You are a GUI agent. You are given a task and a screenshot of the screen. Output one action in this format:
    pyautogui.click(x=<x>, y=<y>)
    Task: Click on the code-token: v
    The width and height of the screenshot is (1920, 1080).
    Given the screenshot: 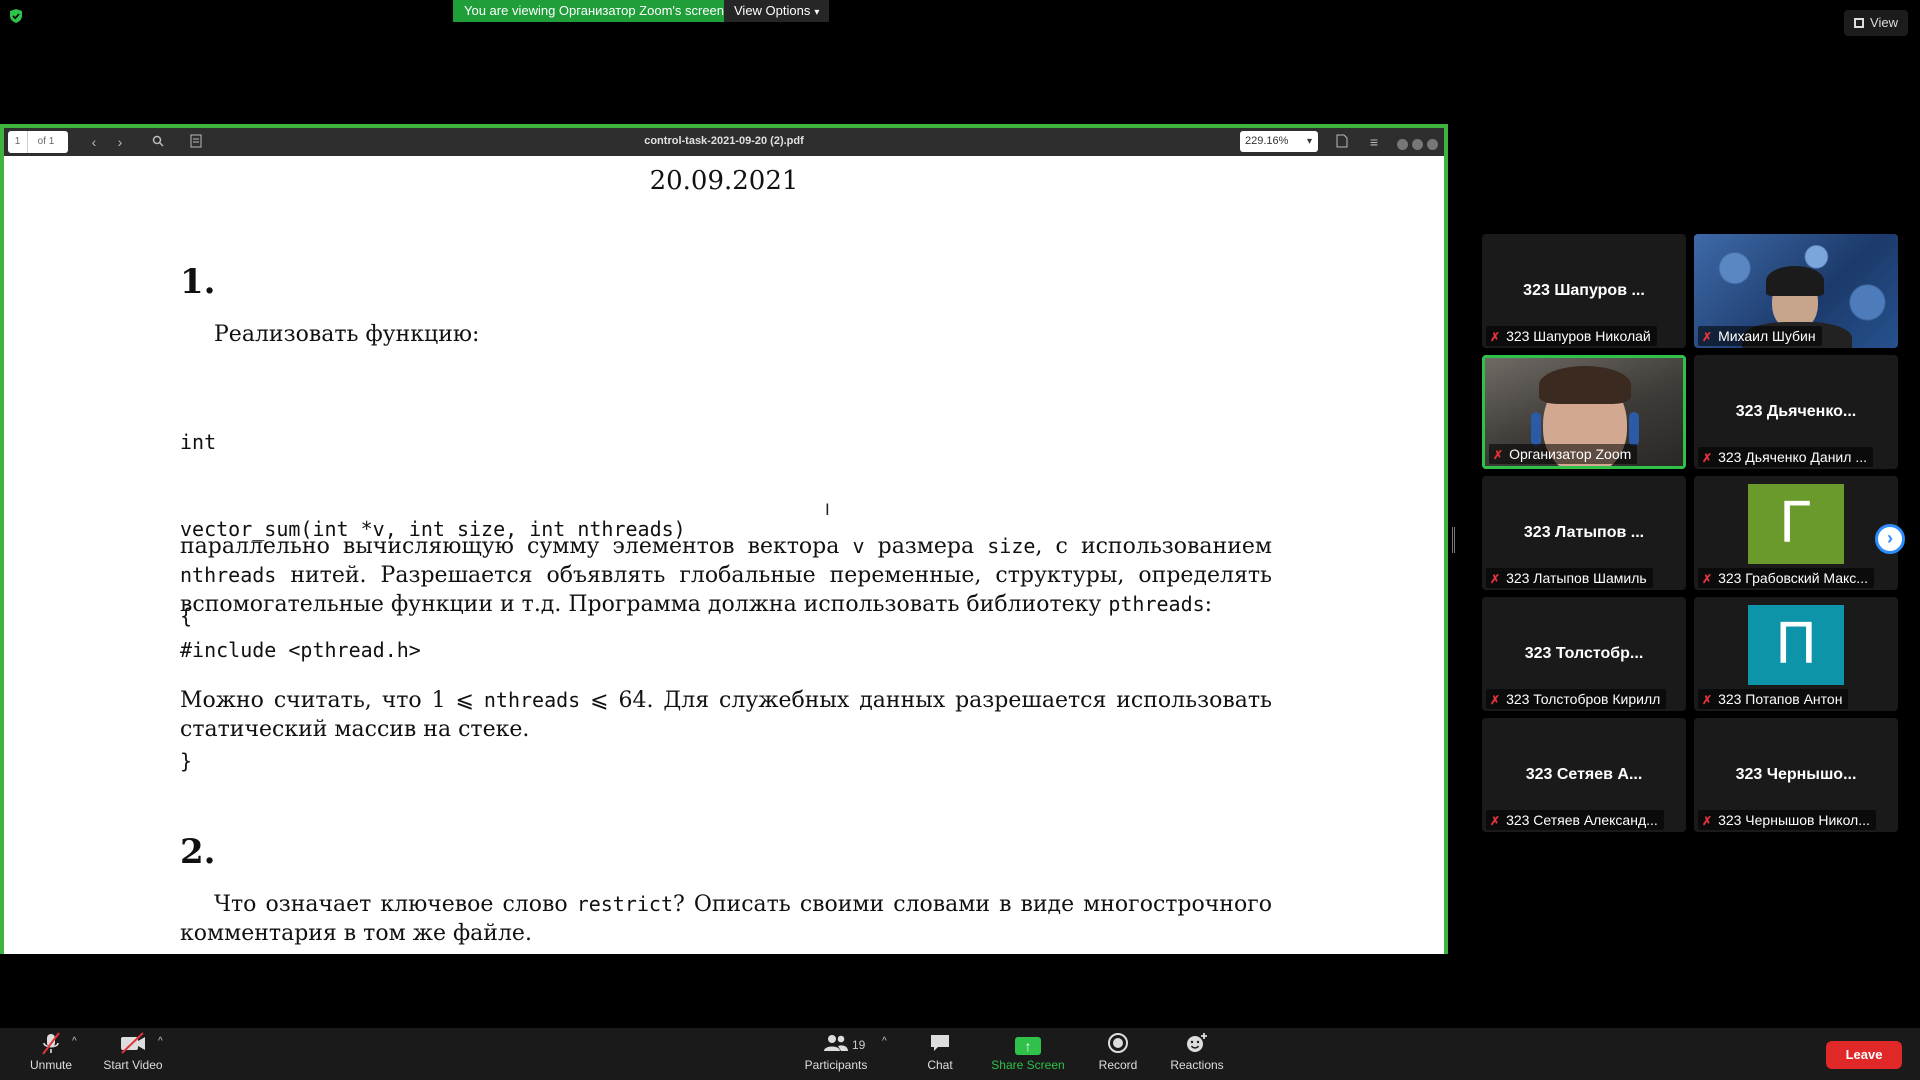 What is the action you would take?
    pyautogui.click(x=858, y=546)
    